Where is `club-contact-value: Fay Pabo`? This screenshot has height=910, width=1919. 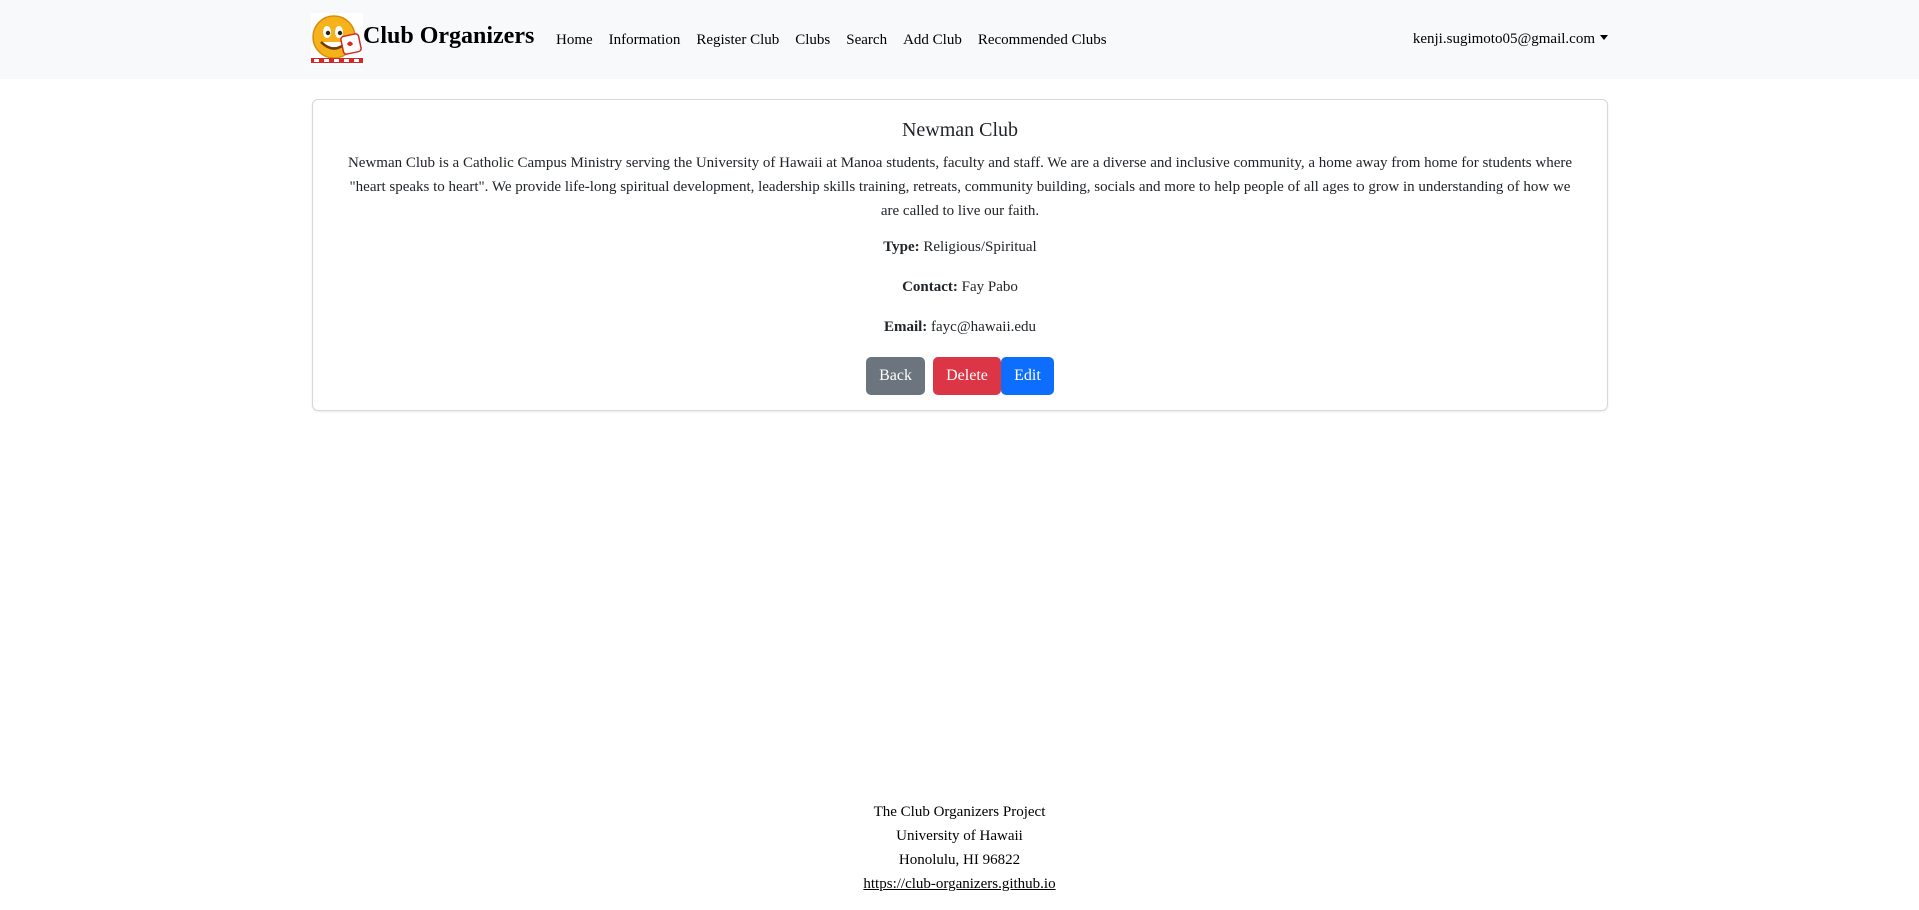 club-contact-value: Fay Pabo is located at coordinates (989, 287).